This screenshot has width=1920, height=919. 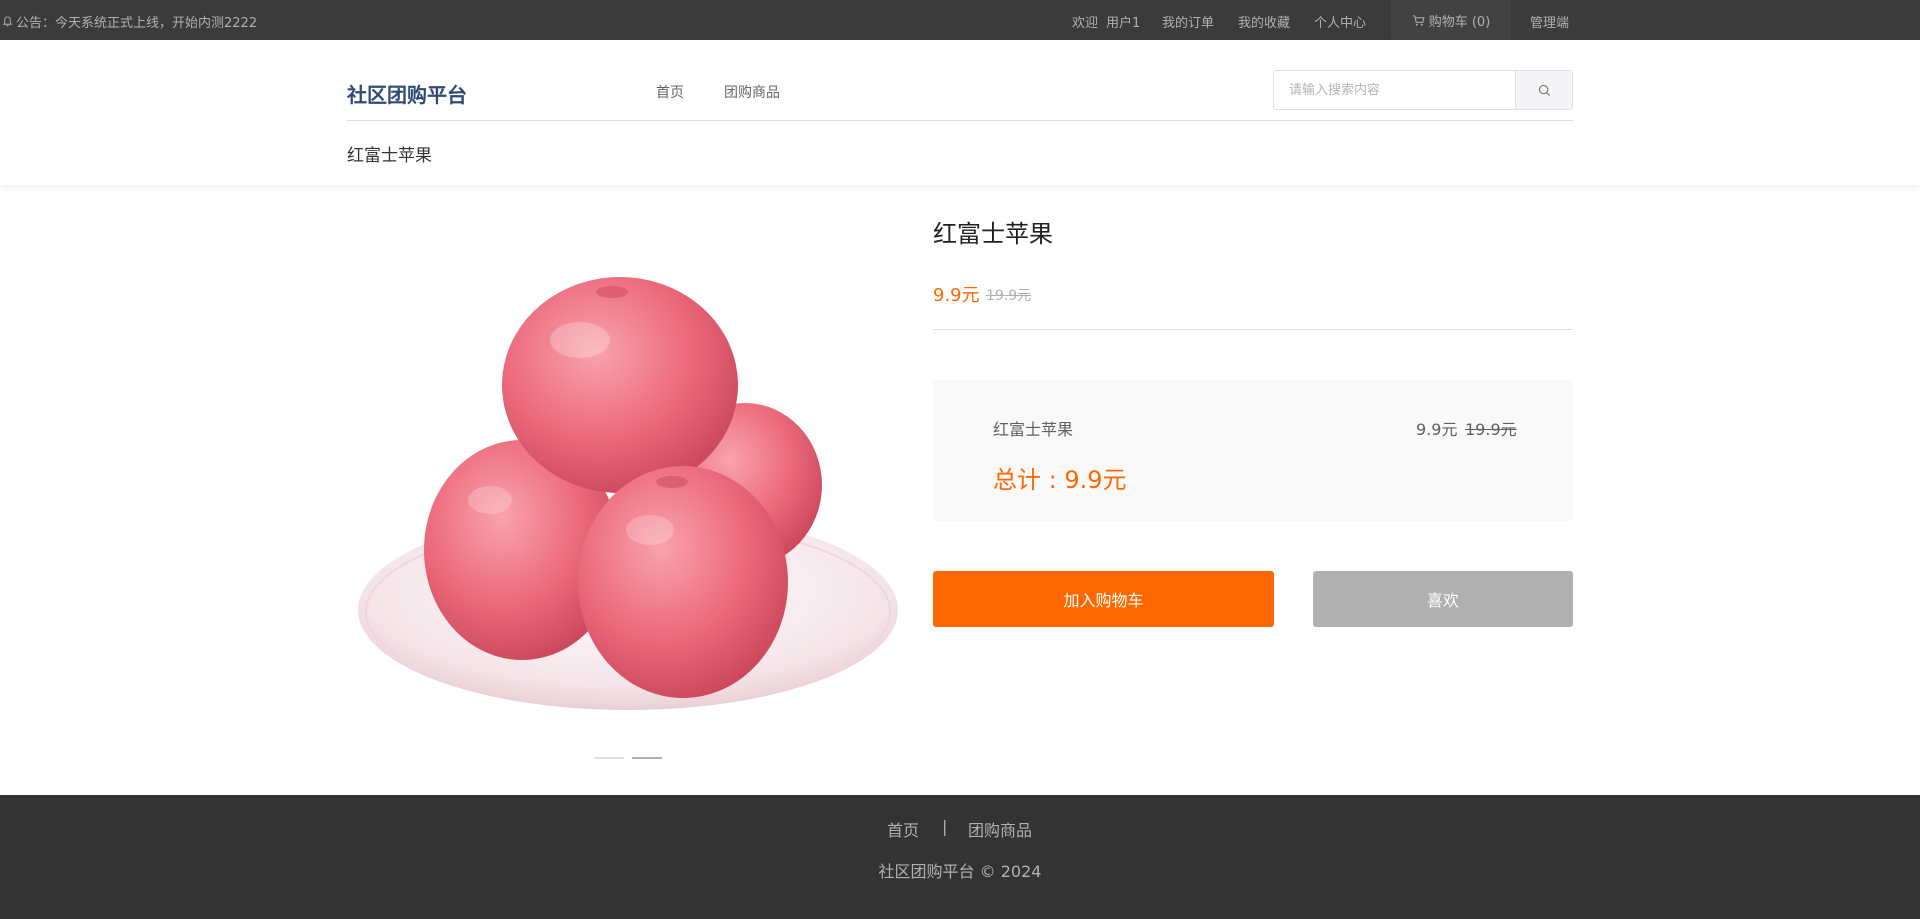 I want to click on site-footer: 首页 | 团购商品 社区团购平台 © 2024, so click(x=960, y=857).